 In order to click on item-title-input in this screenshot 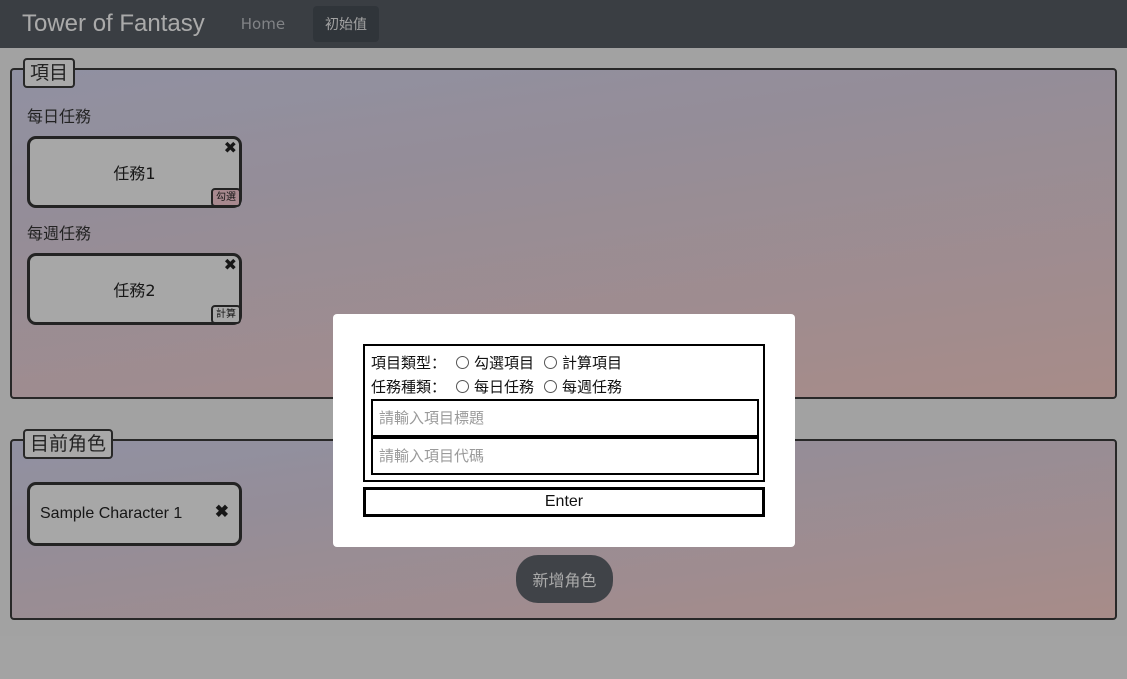, I will do `click(565, 418)`.